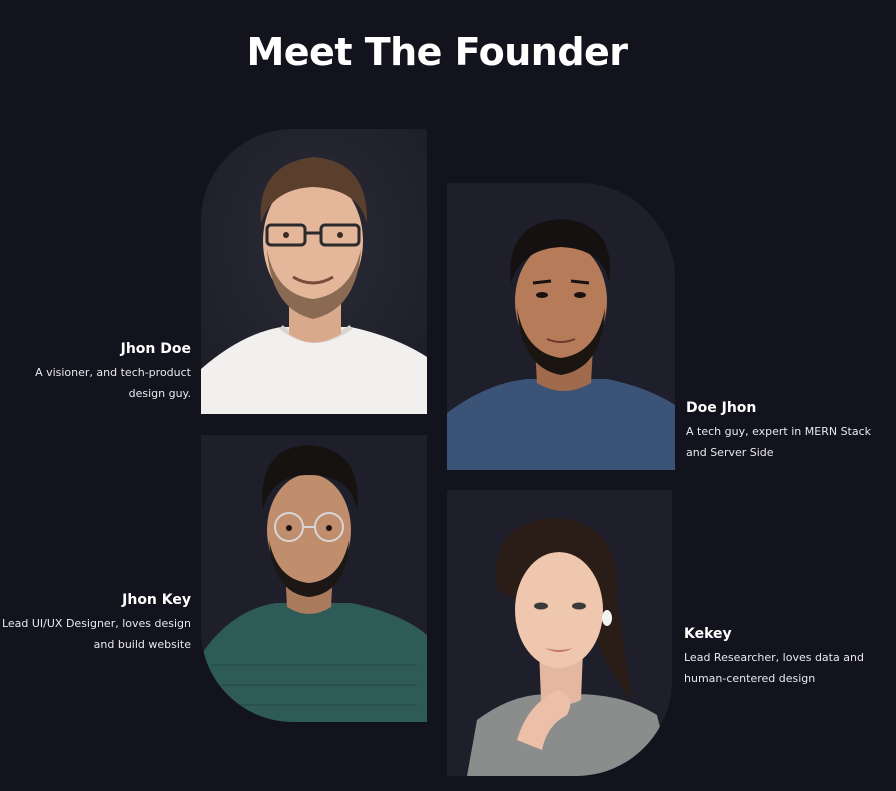 The image size is (896, 791). I want to click on founder-name: Kekey, so click(708, 634).